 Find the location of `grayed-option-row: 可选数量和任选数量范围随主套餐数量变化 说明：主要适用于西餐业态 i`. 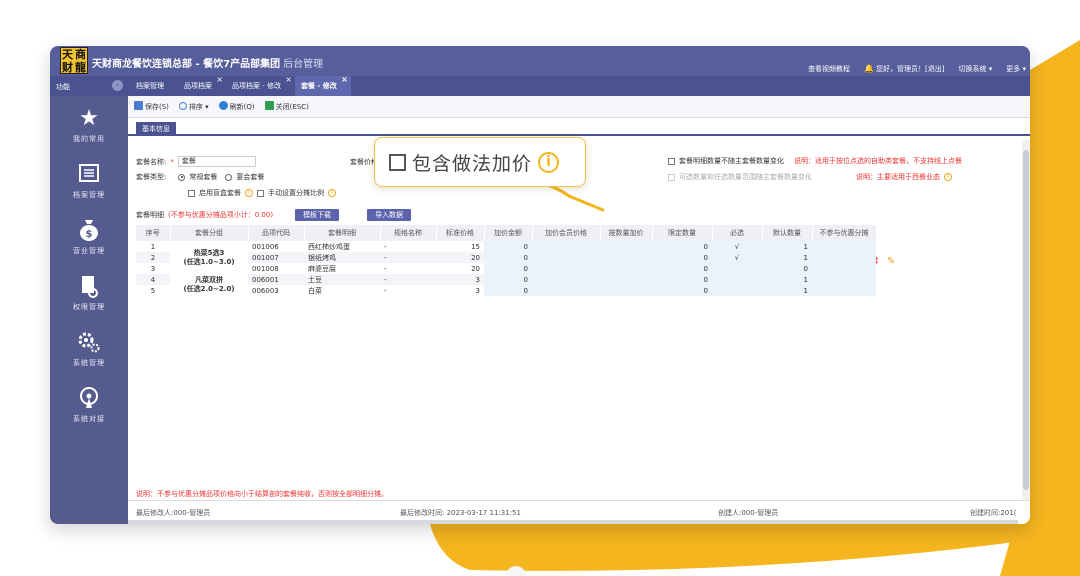

grayed-option-row: 可选数量和任选数量范围随主套餐数量变化 说明：主要适用于西餐业态 i is located at coordinates (810, 177).